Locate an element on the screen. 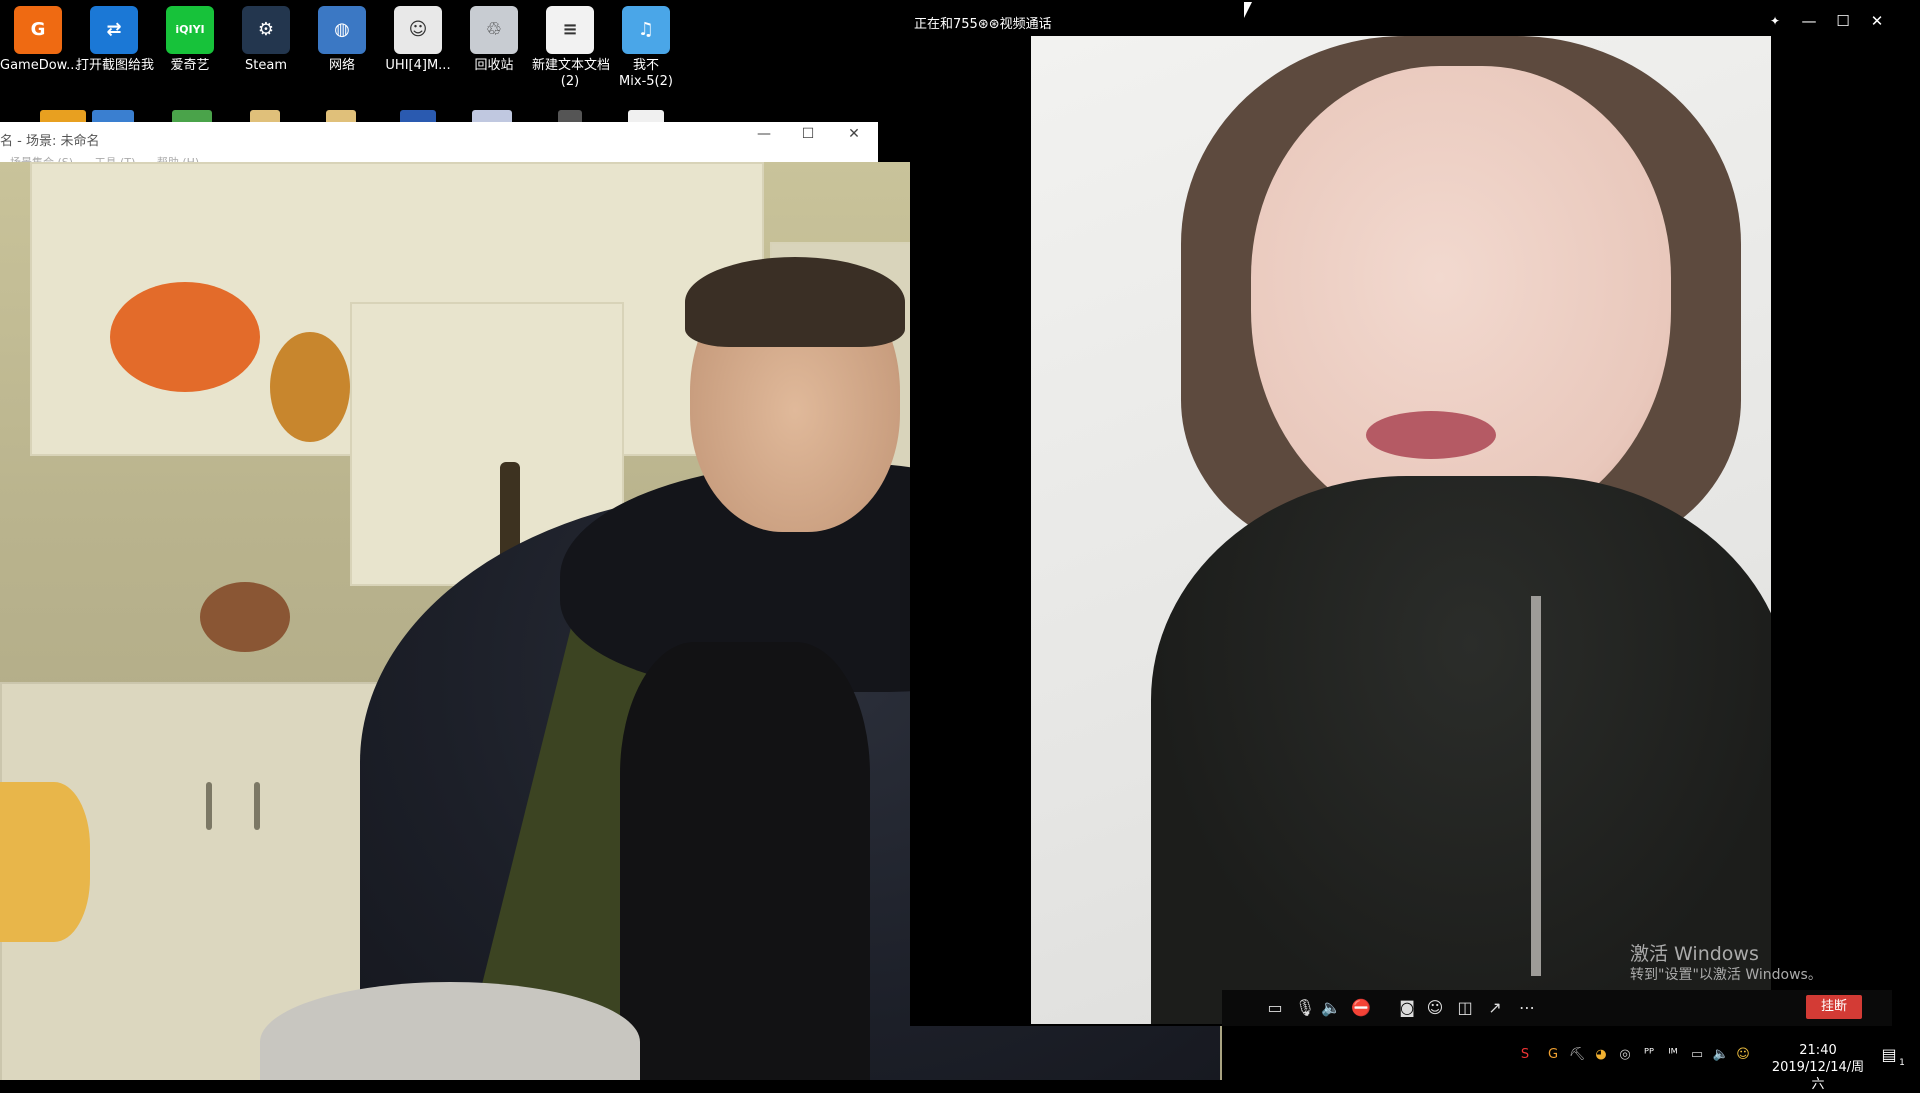 The height and width of the screenshot is (1093, 1920). desktop-icon: ⇄ 打开截图给我 is located at coordinates (115, 40).